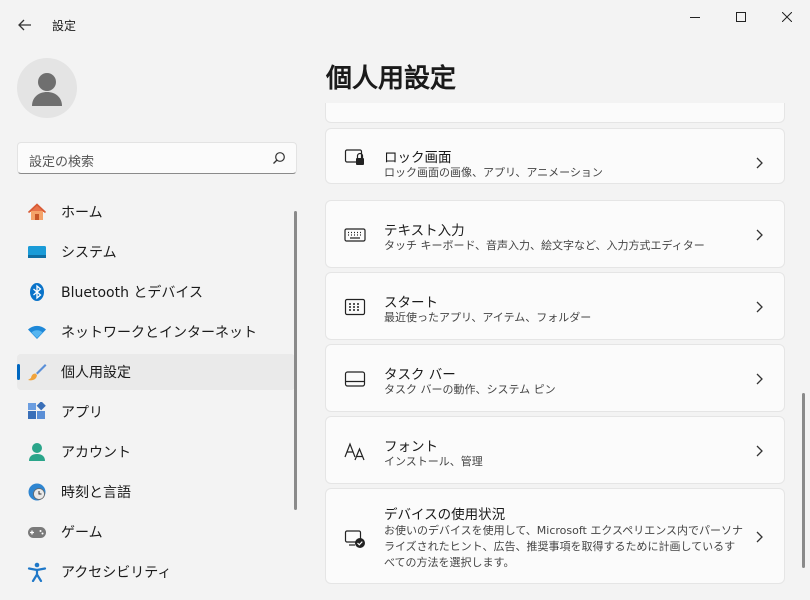 This screenshot has height=600, width=810. What do you see at coordinates (411, 303) in the screenshot?
I see `card-title: スタート` at bounding box center [411, 303].